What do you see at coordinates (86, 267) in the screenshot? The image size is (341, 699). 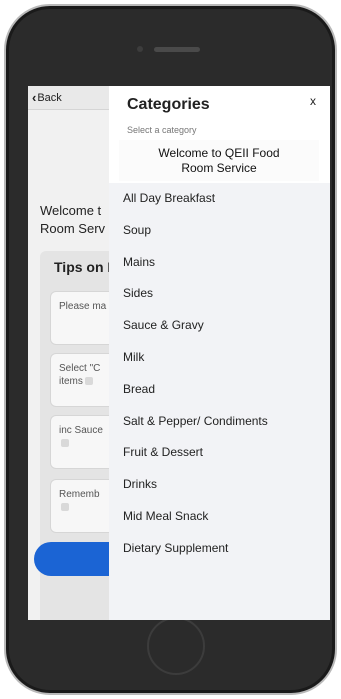 I see `tips-title: Tips on H` at bounding box center [86, 267].